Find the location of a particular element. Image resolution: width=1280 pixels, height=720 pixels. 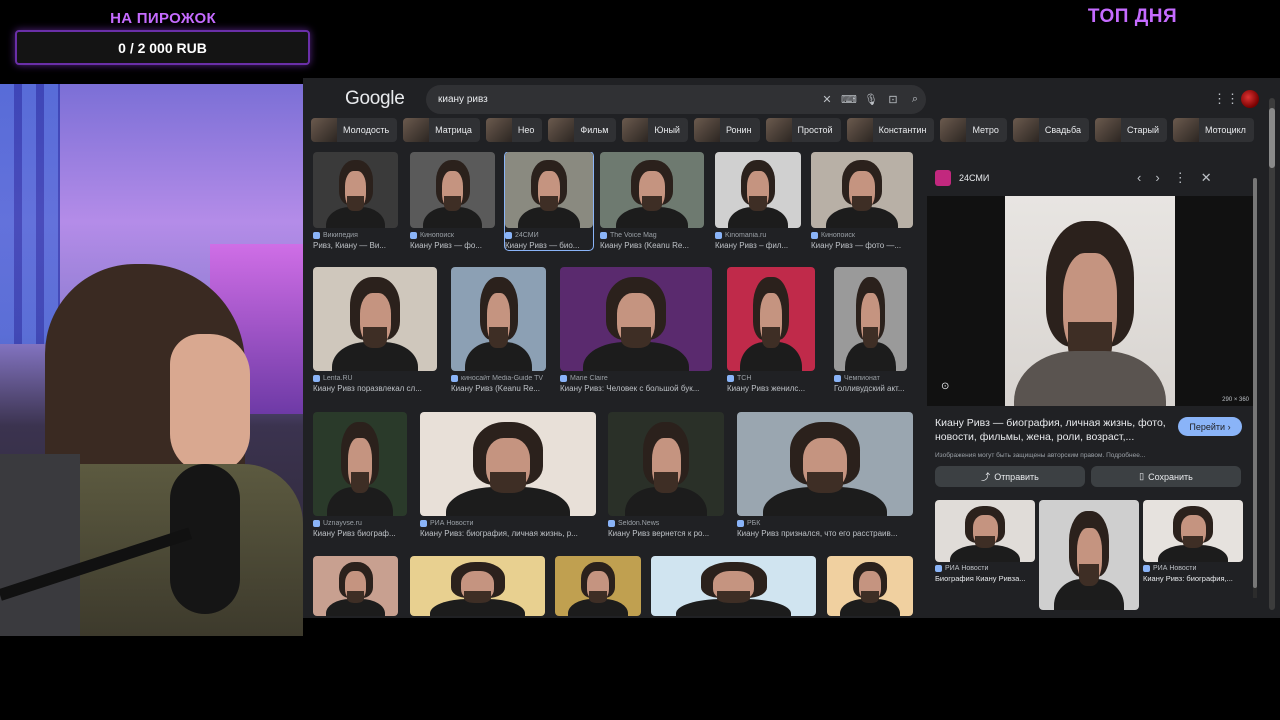

filter-chip: Молодость is located at coordinates (354, 130).